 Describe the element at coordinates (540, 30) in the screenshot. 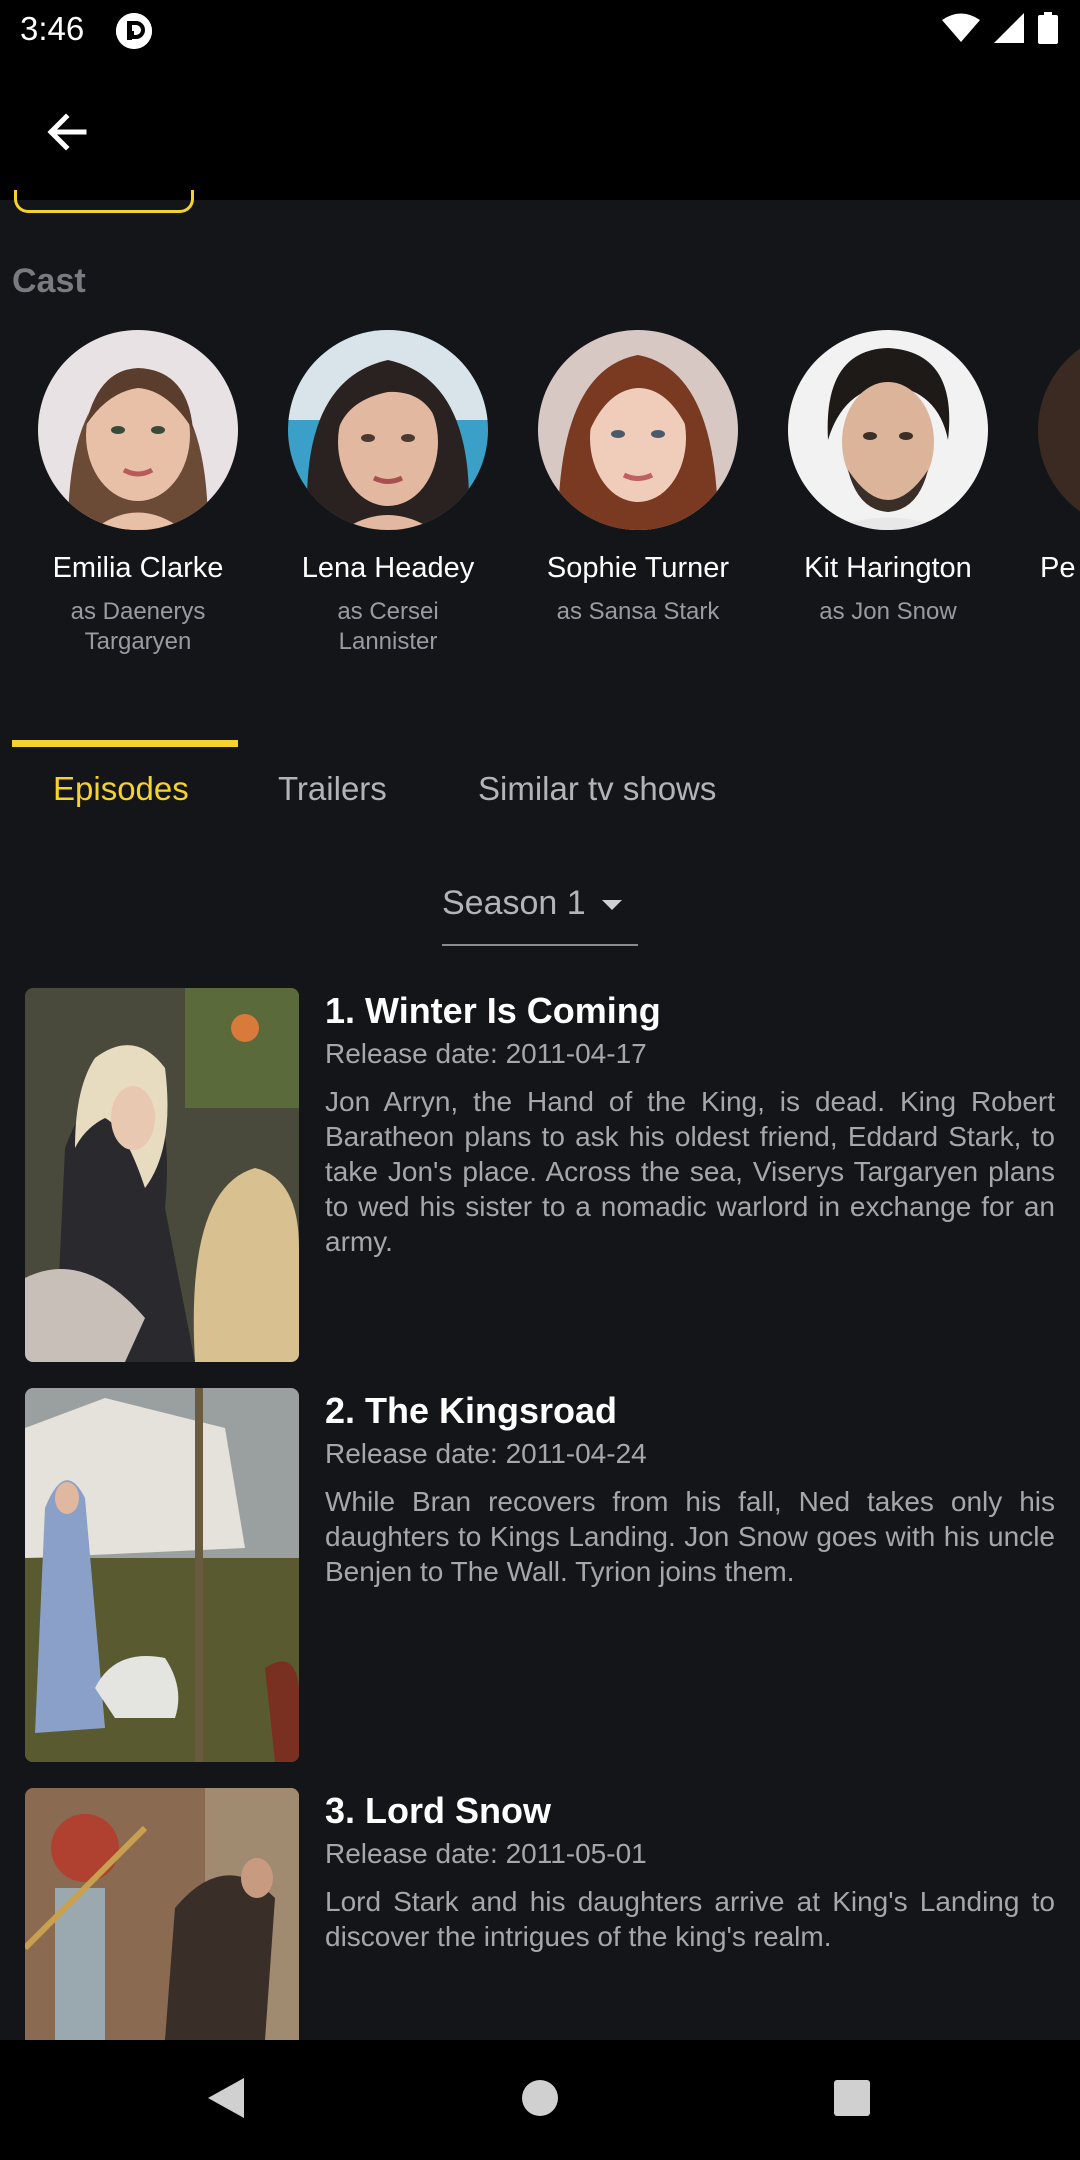

I see `status-bar: 3:46` at that location.